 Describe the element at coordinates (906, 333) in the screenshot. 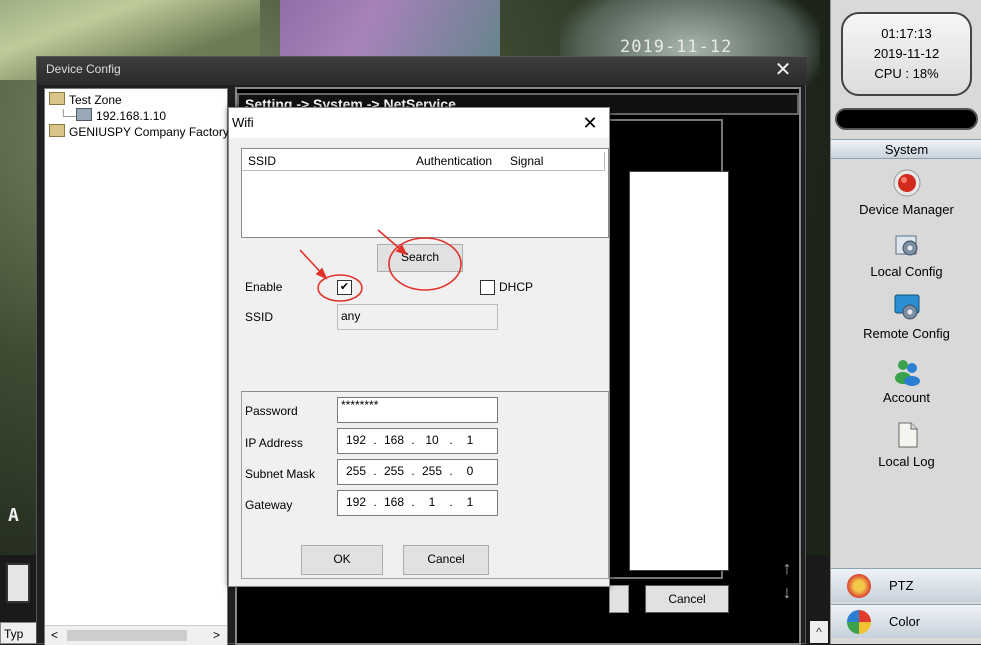

I see `sidebar-item-label: Remote Config` at that location.